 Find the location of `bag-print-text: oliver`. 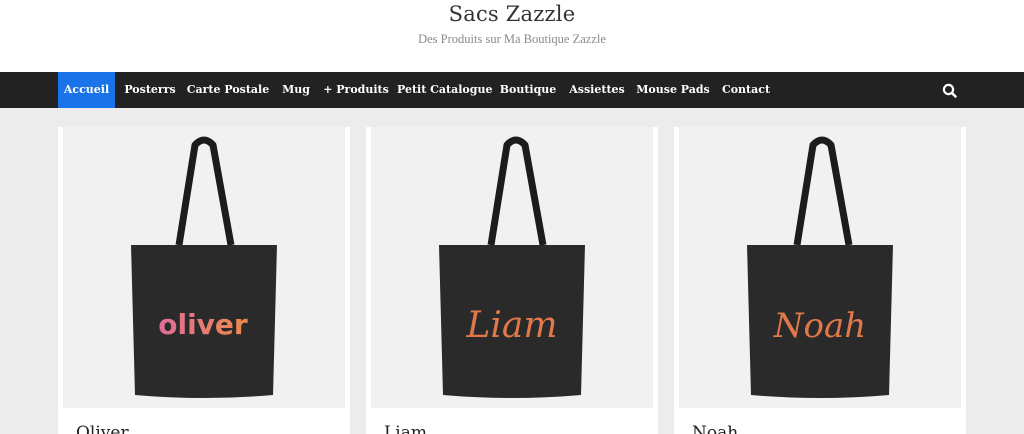

bag-print-text: oliver is located at coordinates (203, 324).